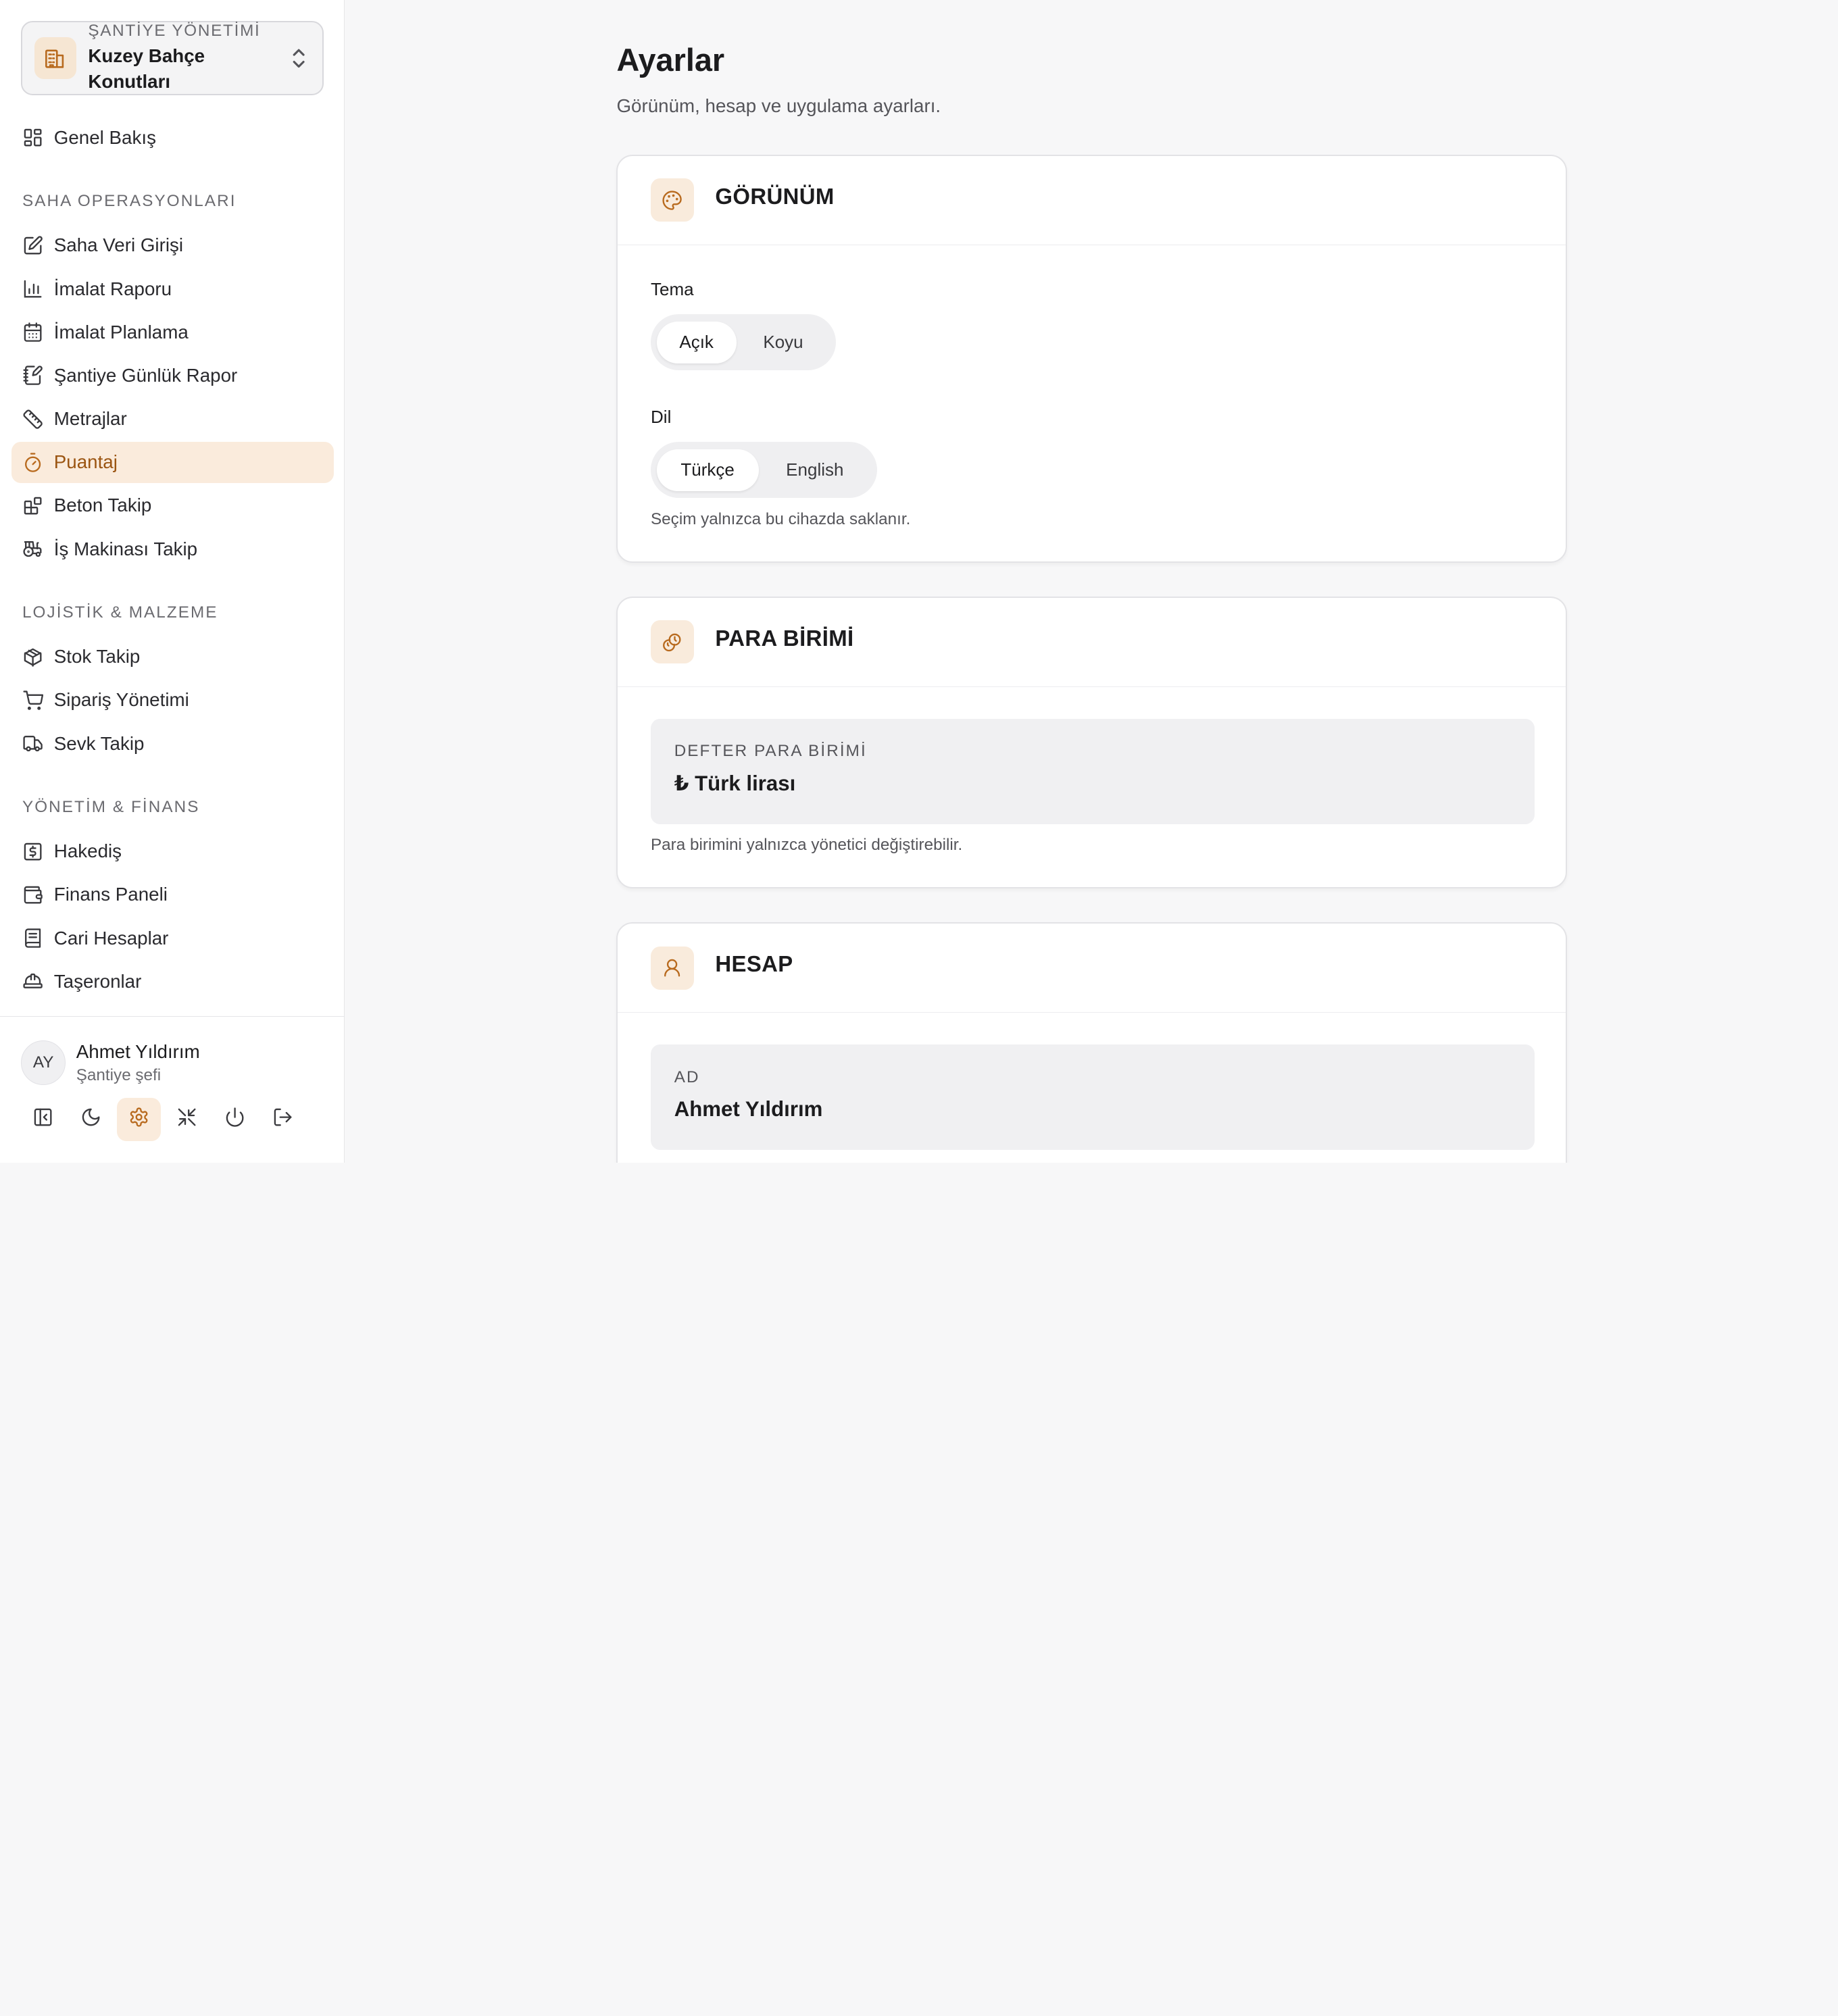 The image size is (1838, 2016). What do you see at coordinates (33, 743) in the screenshot?
I see `truck-icon` at bounding box center [33, 743].